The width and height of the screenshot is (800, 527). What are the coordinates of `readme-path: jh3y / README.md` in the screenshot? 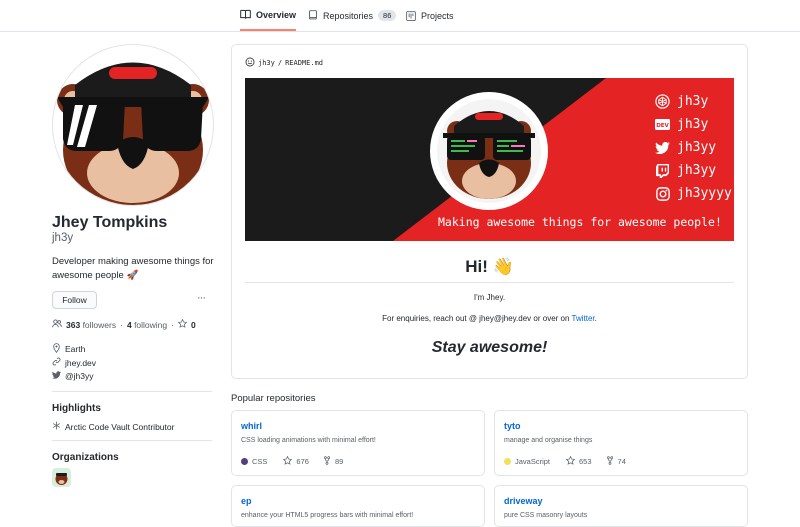 It's located at (284, 63).